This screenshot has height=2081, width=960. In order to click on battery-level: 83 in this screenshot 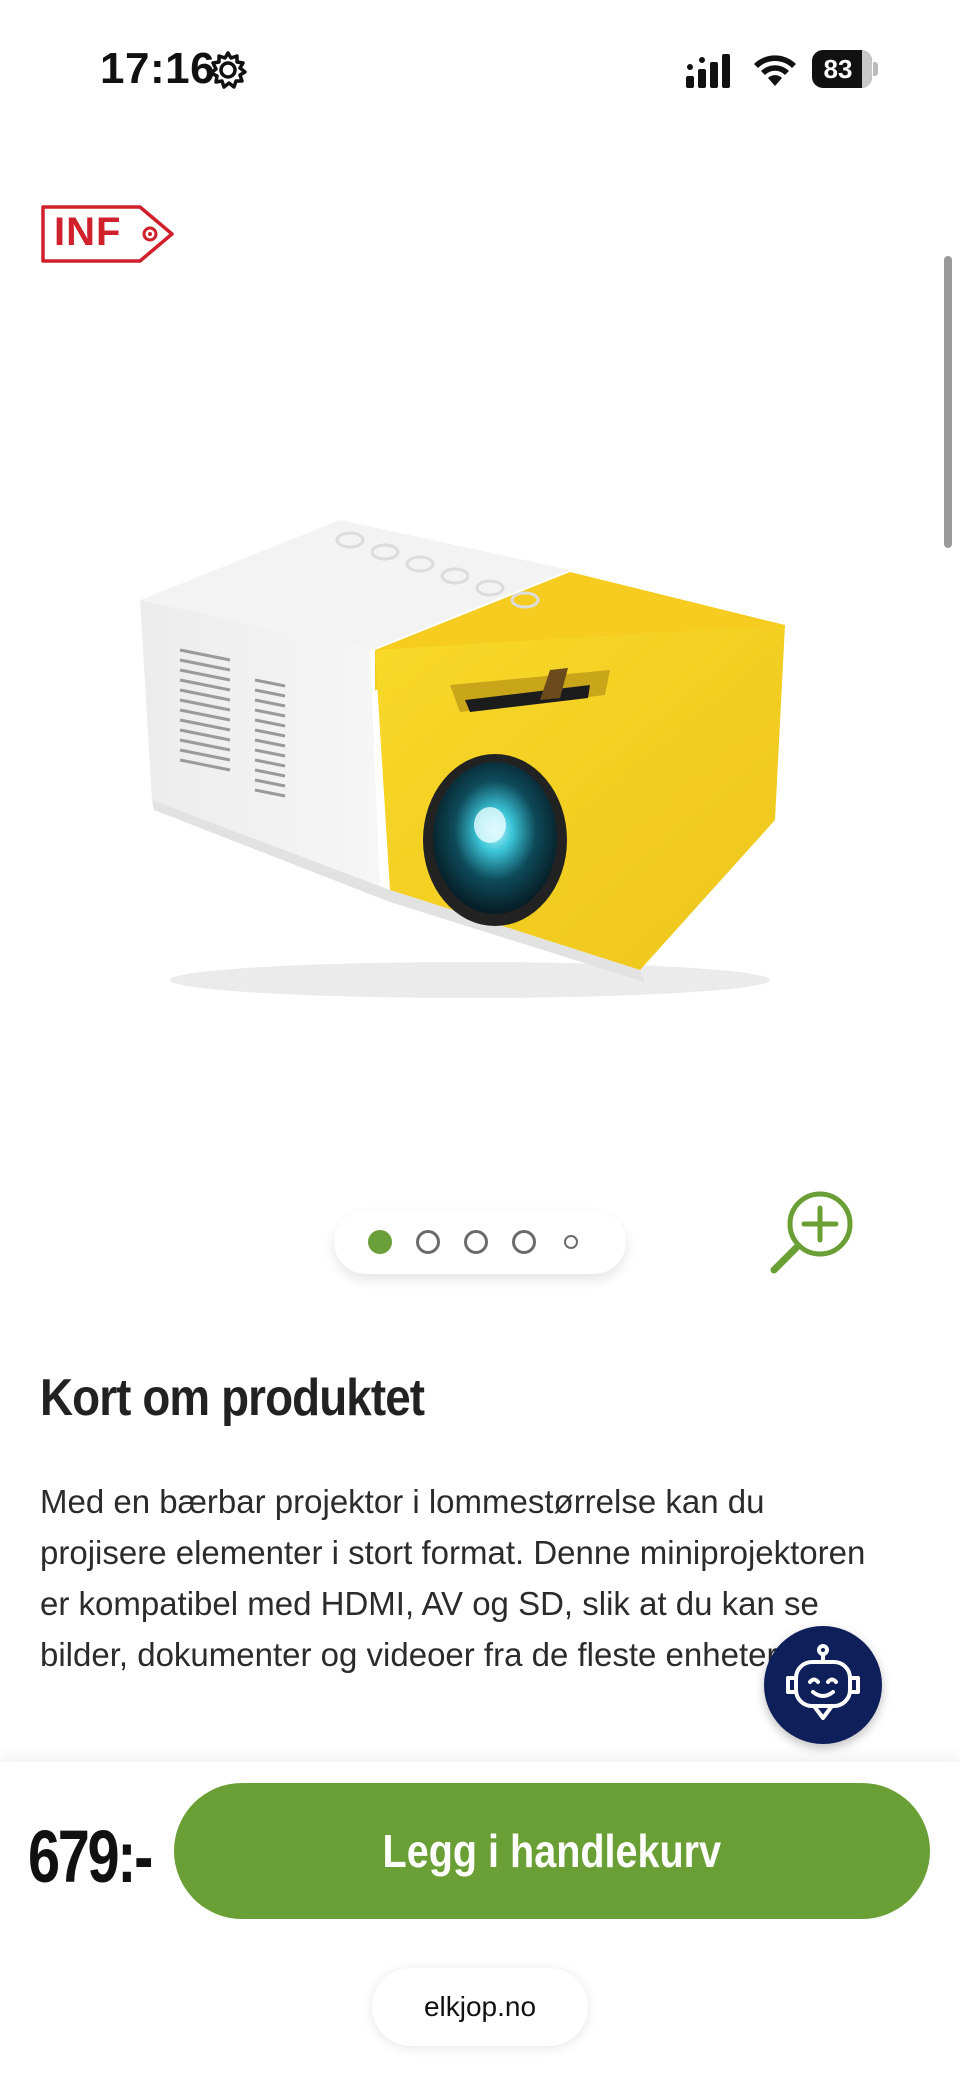, I will do `click(838, 69)`.